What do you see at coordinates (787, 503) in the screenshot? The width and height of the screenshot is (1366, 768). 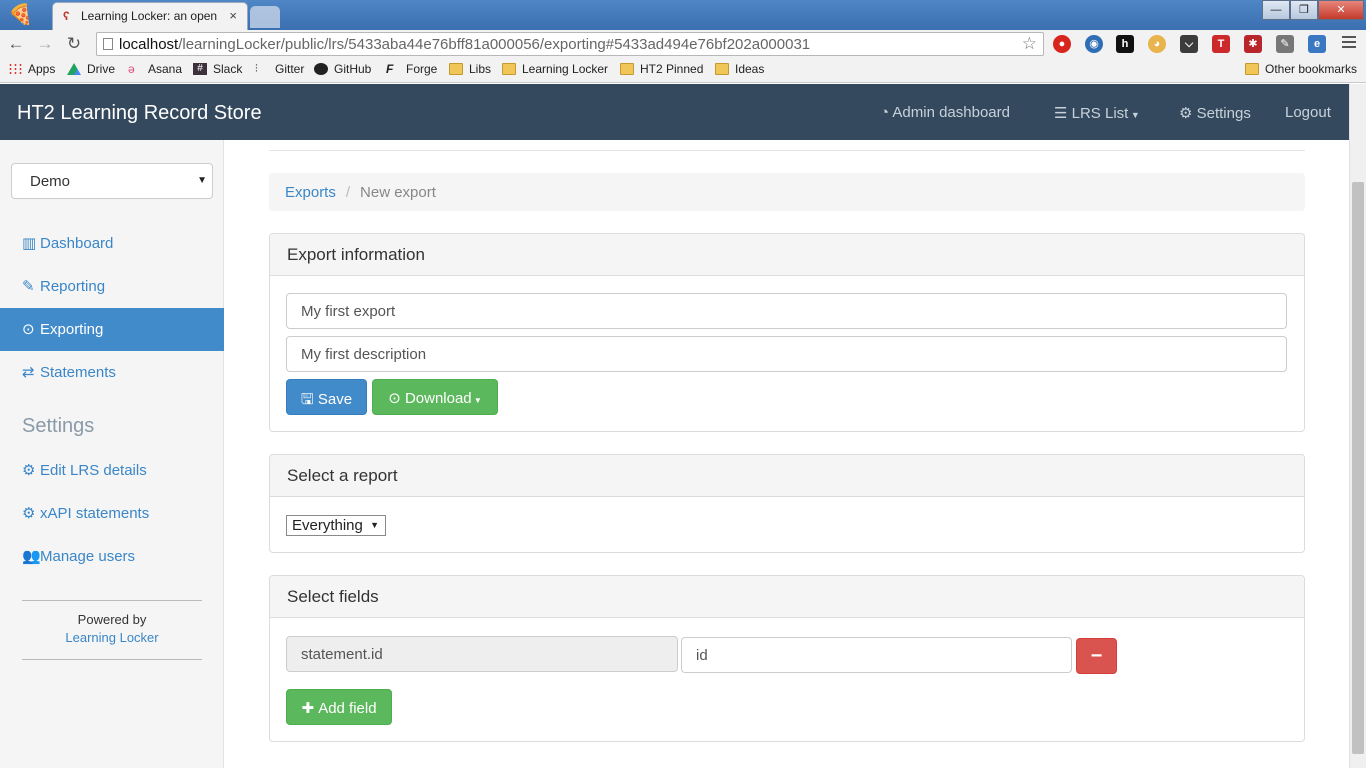 I see `select-report-panel: Select a report Everything ▼` at bounding box center [787, 503].